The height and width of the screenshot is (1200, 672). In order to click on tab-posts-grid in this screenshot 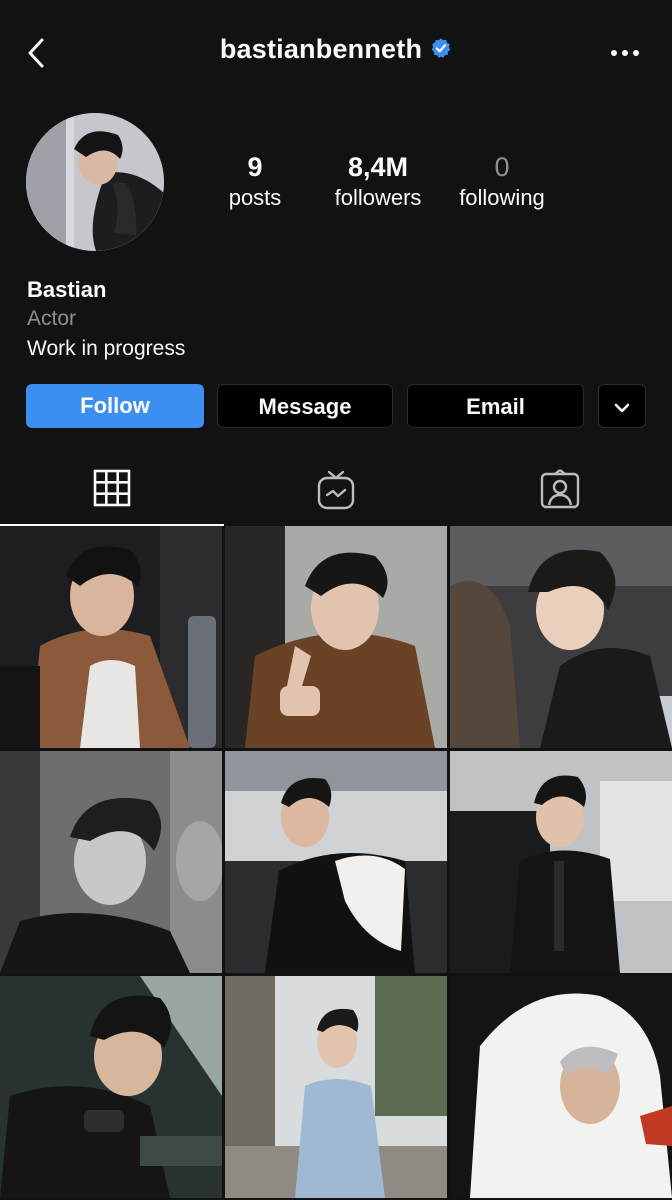, I will do `click(112, 489)`.